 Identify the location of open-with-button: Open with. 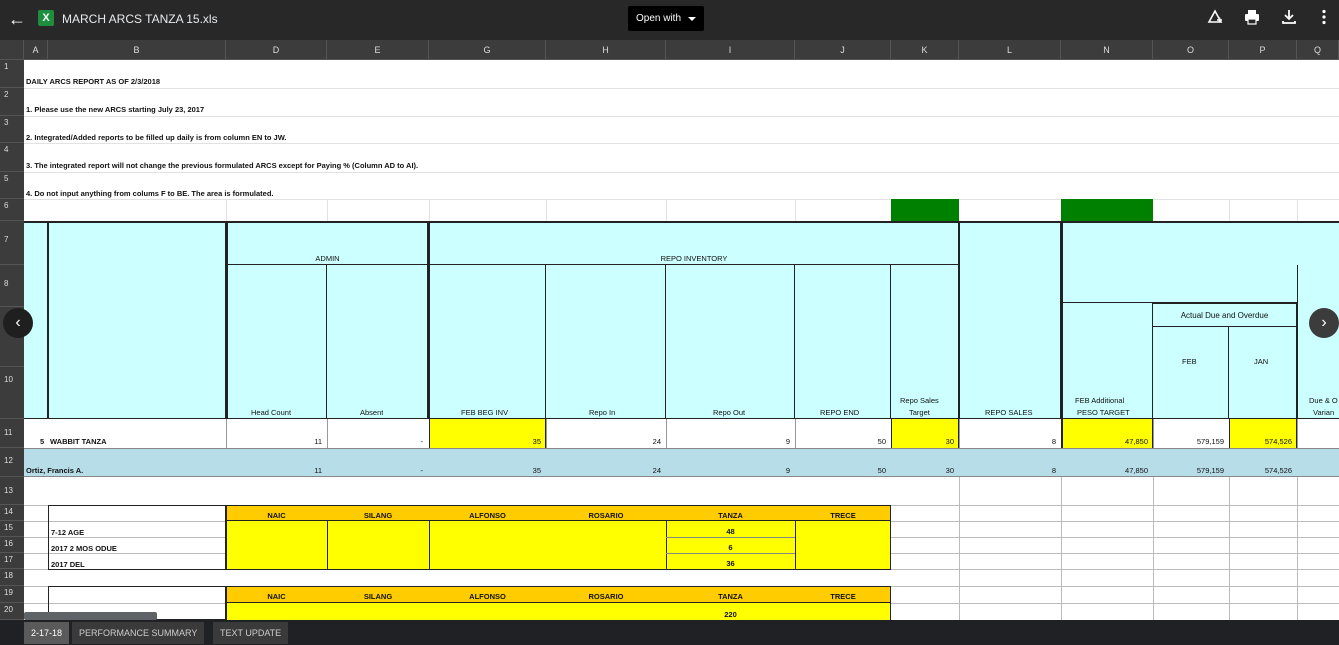
(666, 18).